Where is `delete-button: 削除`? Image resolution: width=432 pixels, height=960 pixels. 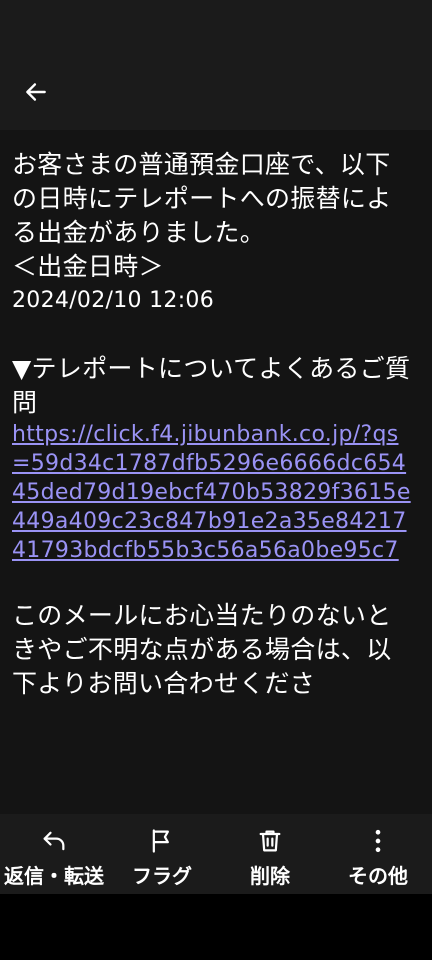
delete-button: 削除 is located at coordinates (270, 854).